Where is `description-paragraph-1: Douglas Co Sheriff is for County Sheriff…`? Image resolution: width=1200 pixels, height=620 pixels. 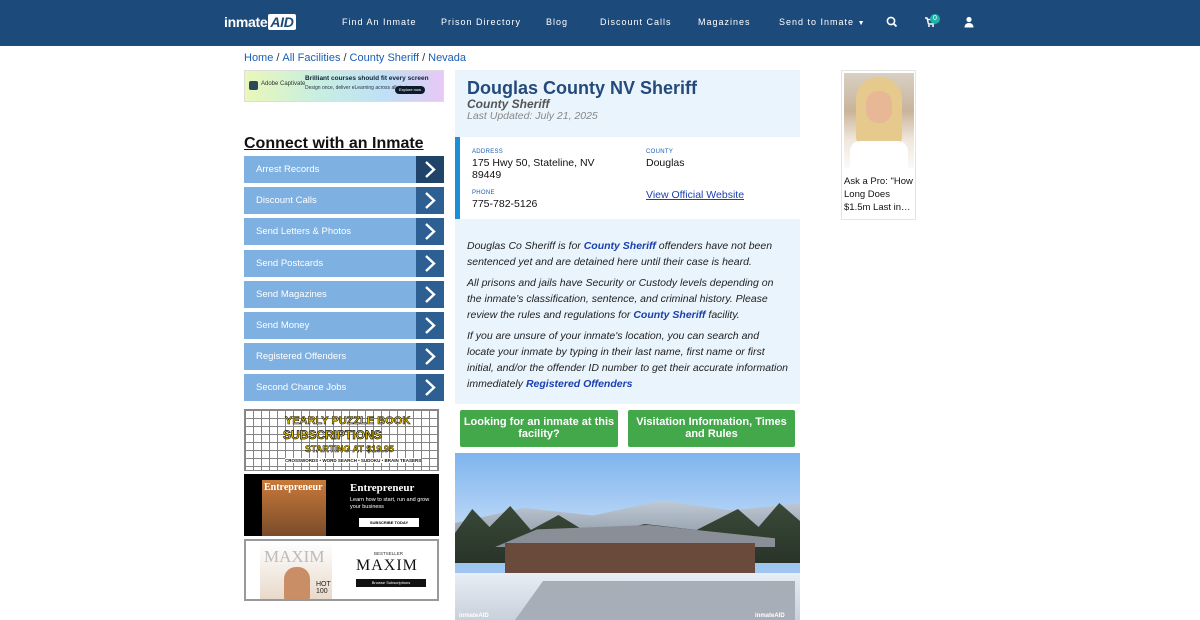 description-paragraph-1: Douglas Co Sheriff is for County Sheriff… is located at coordinates (620, 254).